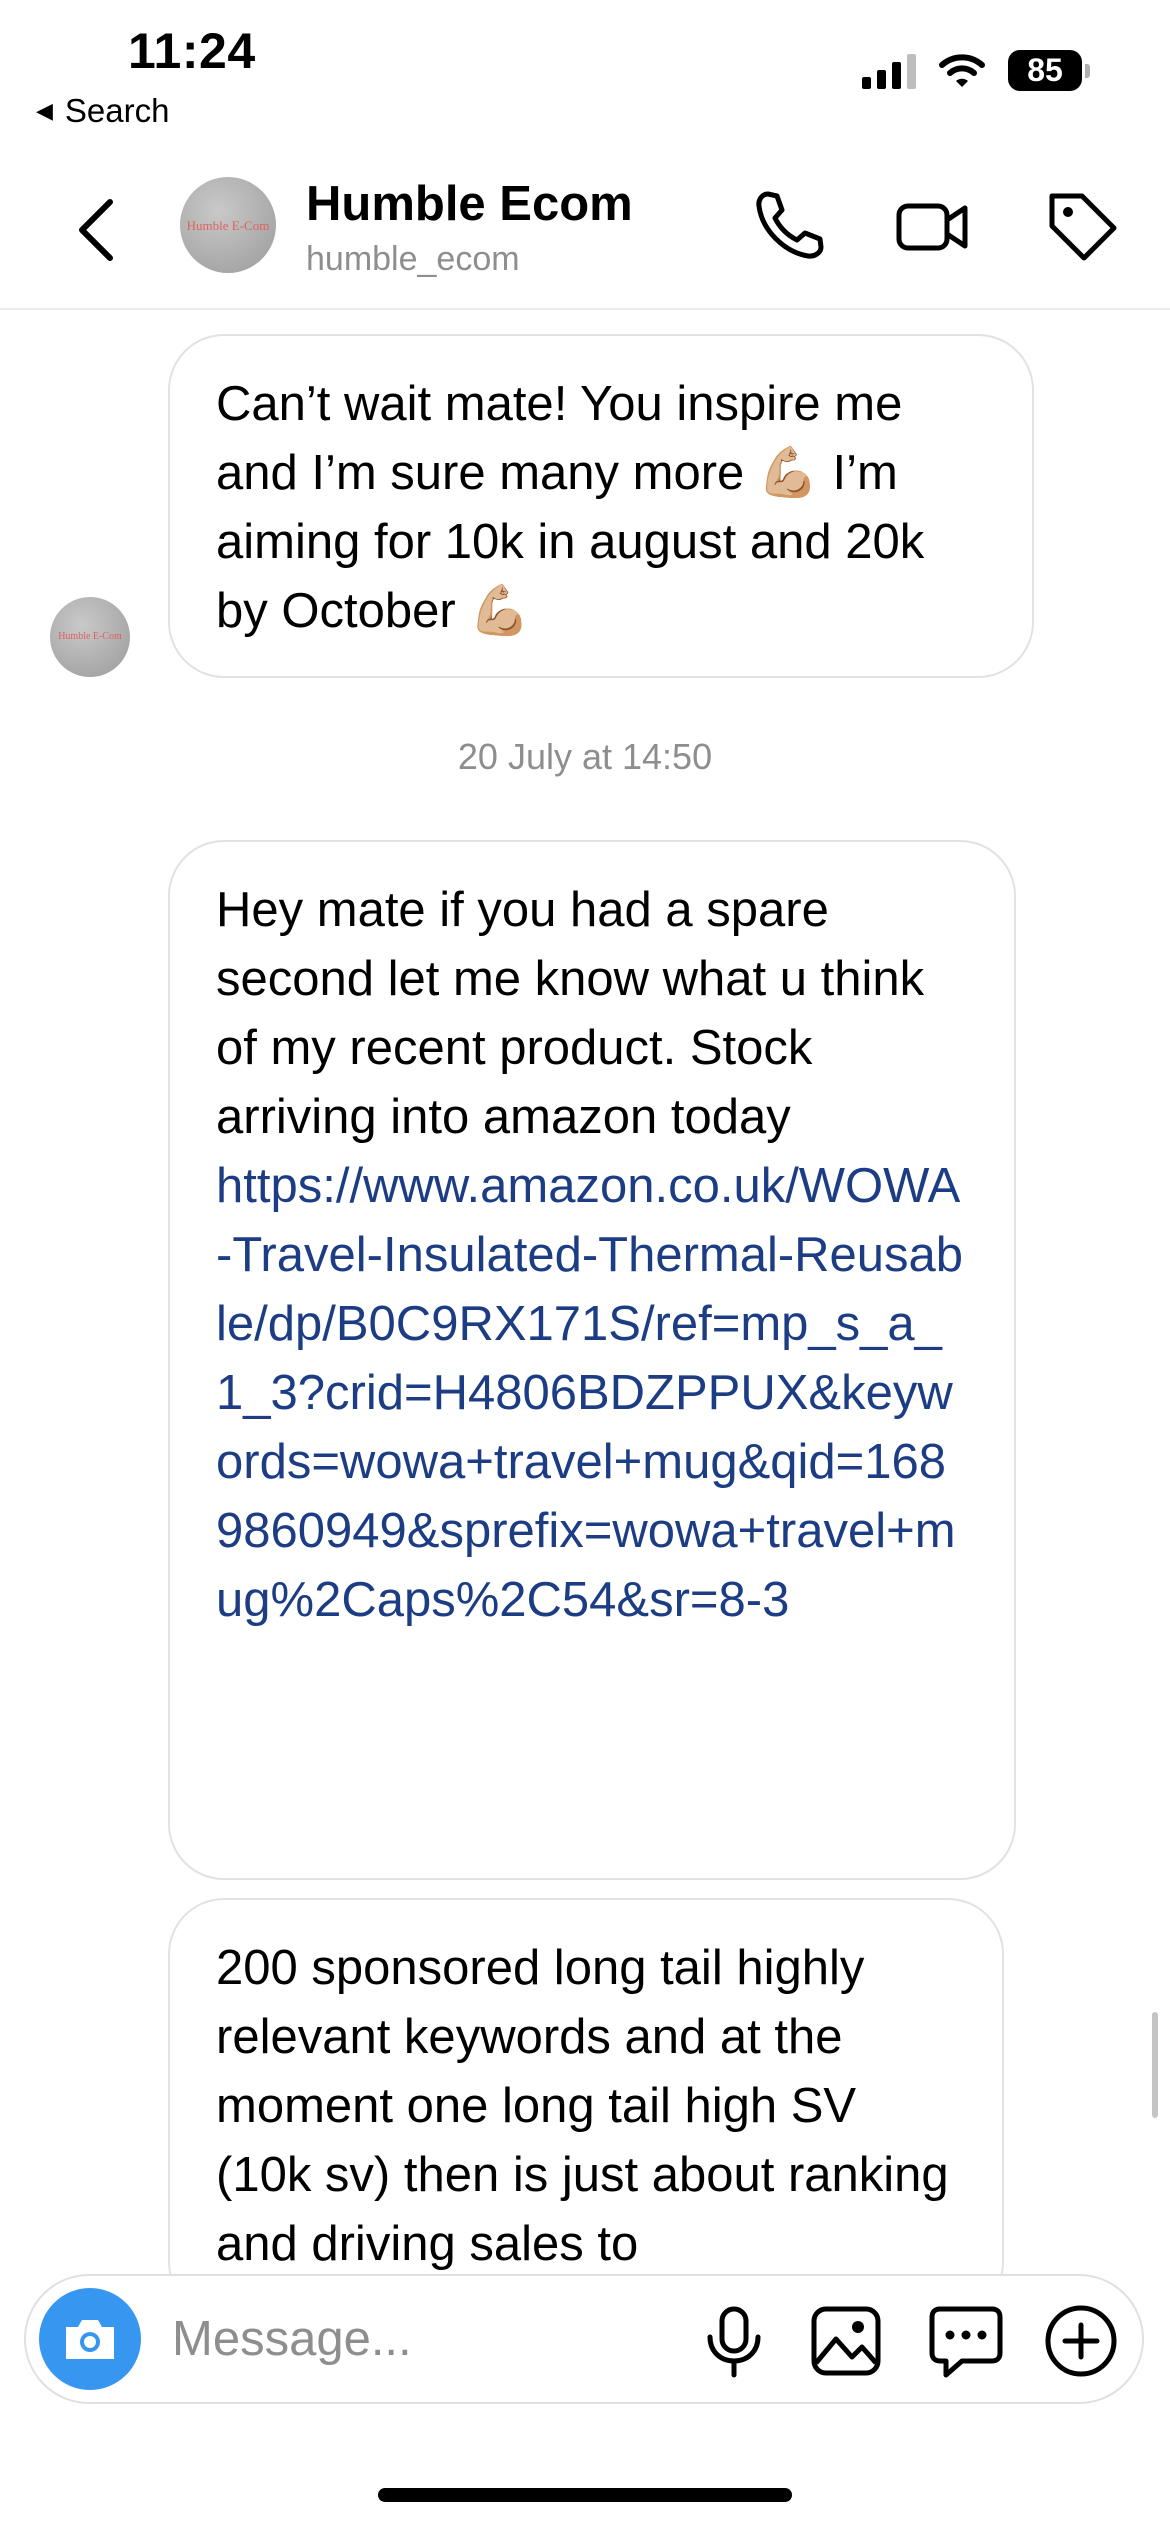 The height and width of the screenshot is (2532, 1170). I want to click on back-chevron-icon, so click(96, 230).